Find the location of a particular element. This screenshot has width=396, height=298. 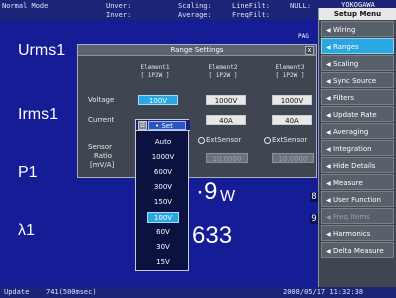

menu-item-filters: ◀ Filters is located at coordinates (357, 97).